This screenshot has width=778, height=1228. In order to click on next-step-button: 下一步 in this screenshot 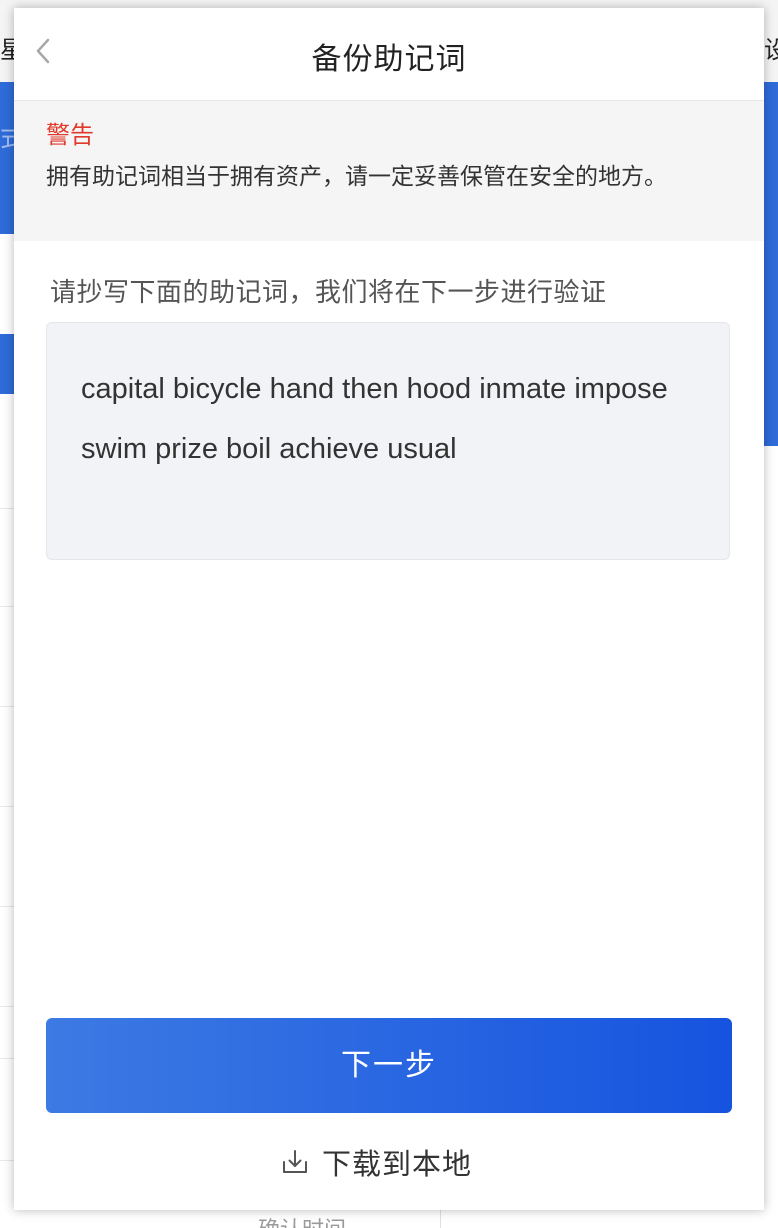, I will do `click(389, 1065)`.